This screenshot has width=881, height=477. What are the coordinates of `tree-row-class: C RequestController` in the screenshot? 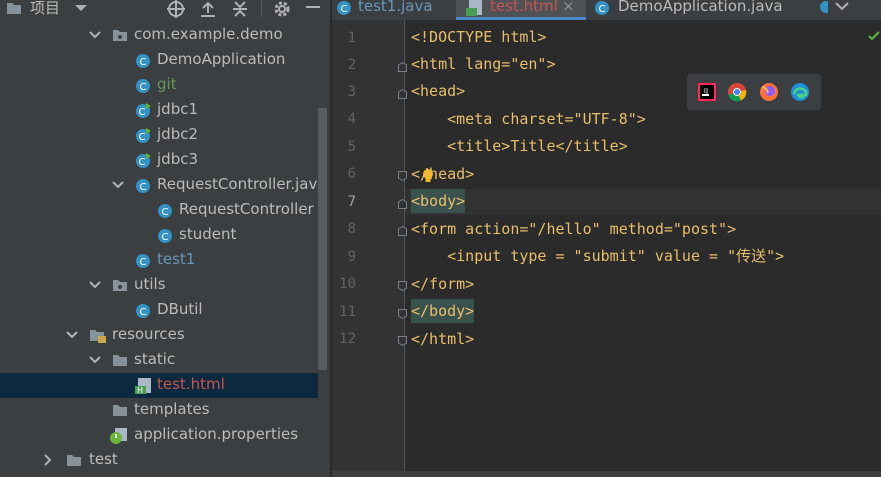 It's located at (159, 210).